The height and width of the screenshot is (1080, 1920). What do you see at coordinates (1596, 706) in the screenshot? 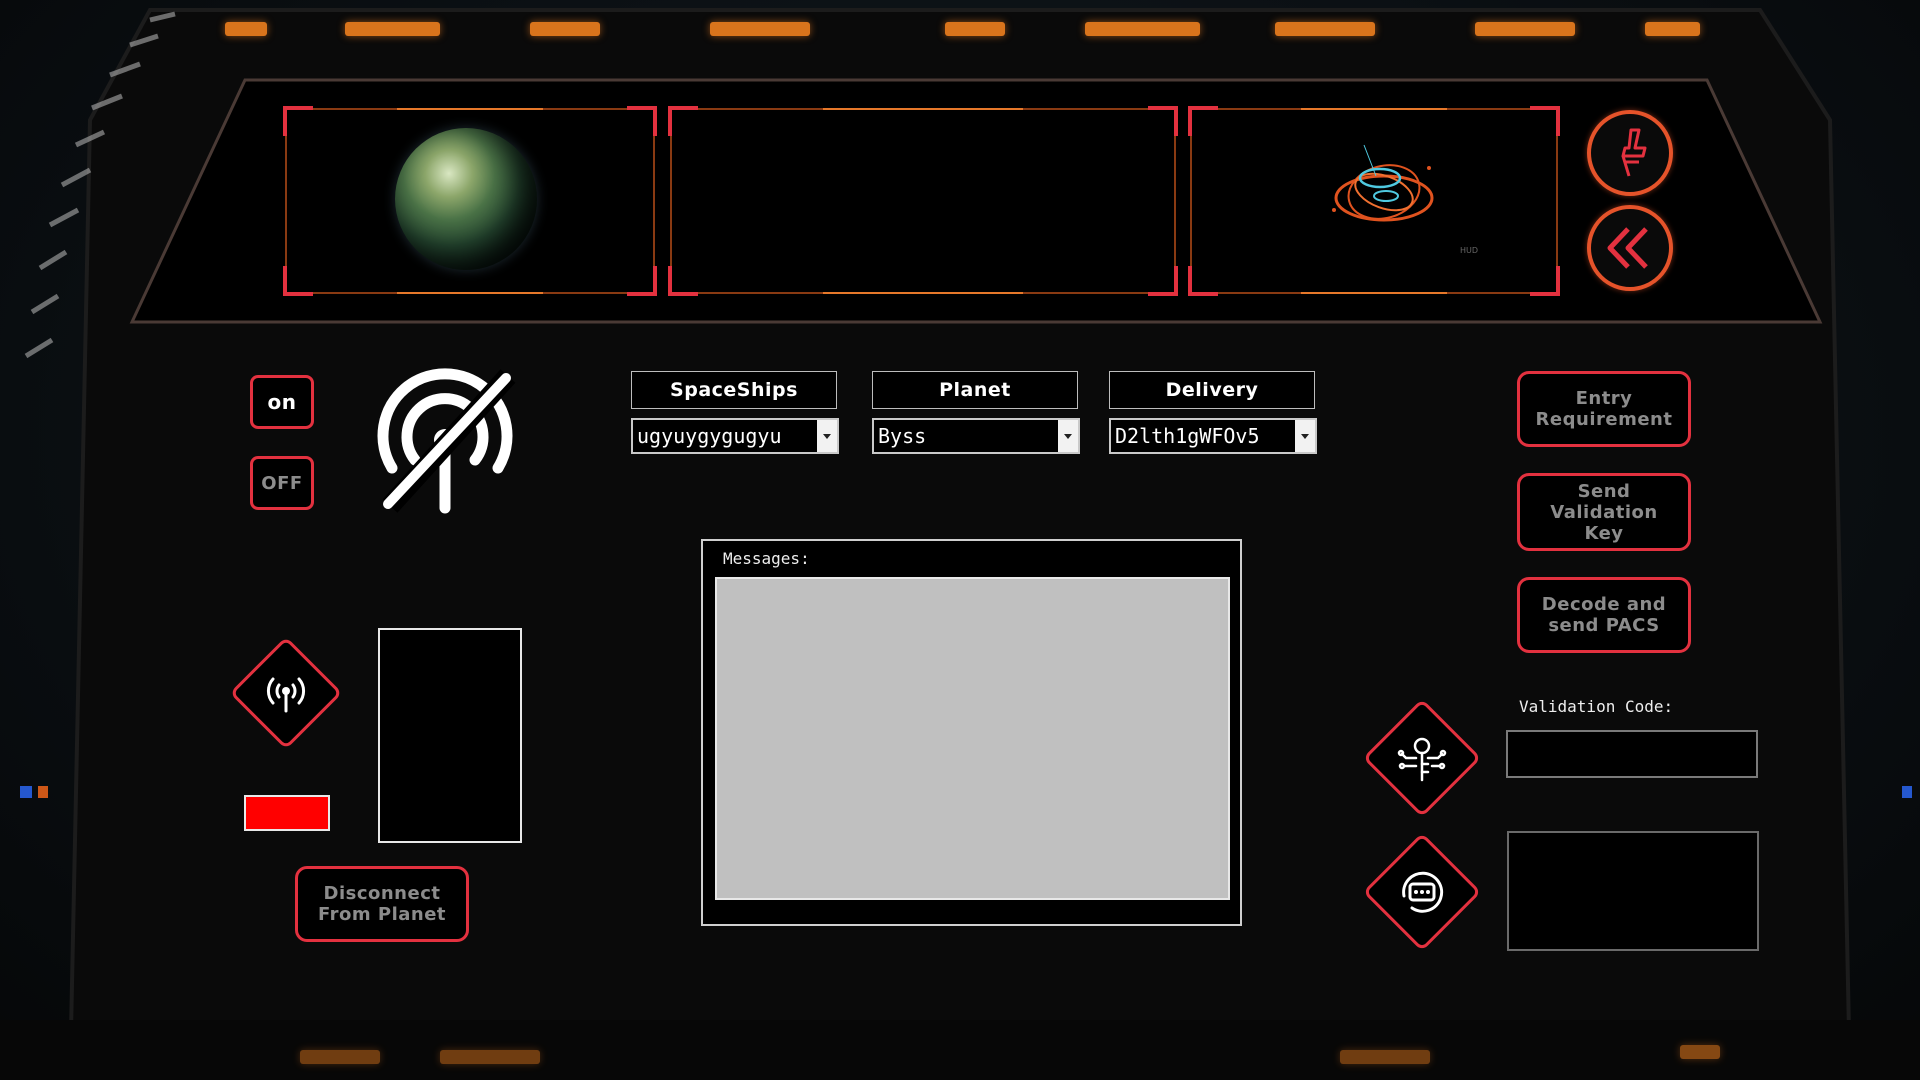
I see `validation-code-label: Validation Code:` at bounding box center [1596, 706].